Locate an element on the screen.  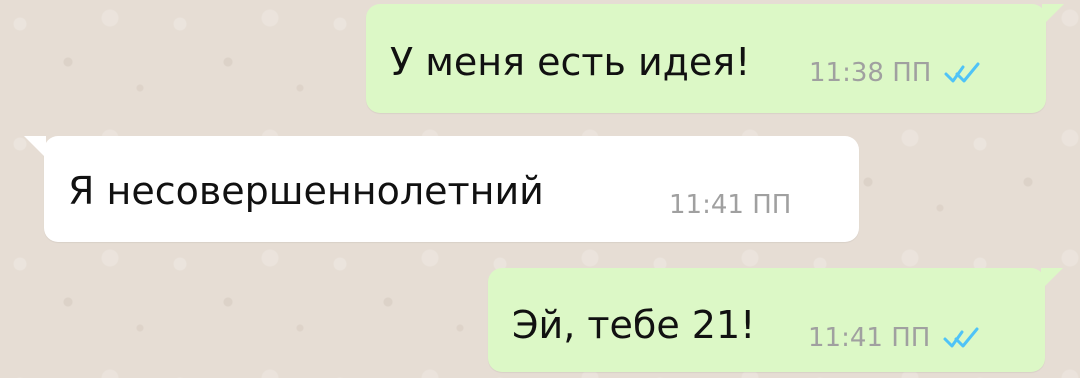
message-time: 11:38 ПП is located at coordinates (870, 73).